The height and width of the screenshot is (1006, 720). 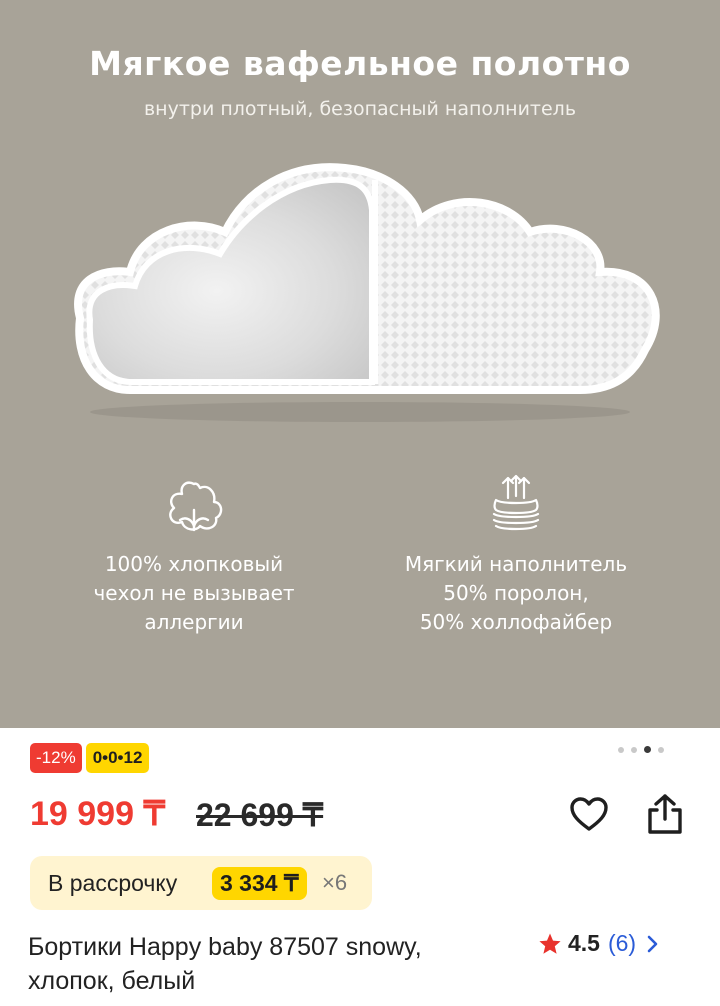 What do you see at coordinates (113, 883) in the screenshot?
I see `installment-label: В рассрочку` at bounding box center [113, 883].